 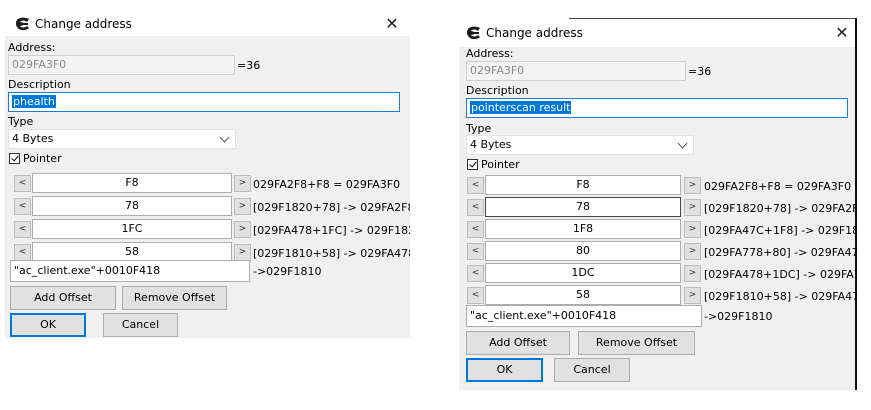 I want to click on offset-input: 1DC, so click(x=583, y=273).